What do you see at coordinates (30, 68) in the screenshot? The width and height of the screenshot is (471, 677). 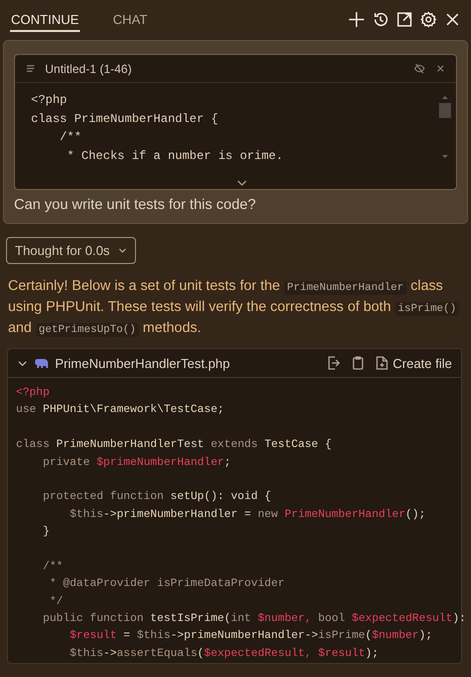 I see `lines-icon` at bounding box center [30, 68].